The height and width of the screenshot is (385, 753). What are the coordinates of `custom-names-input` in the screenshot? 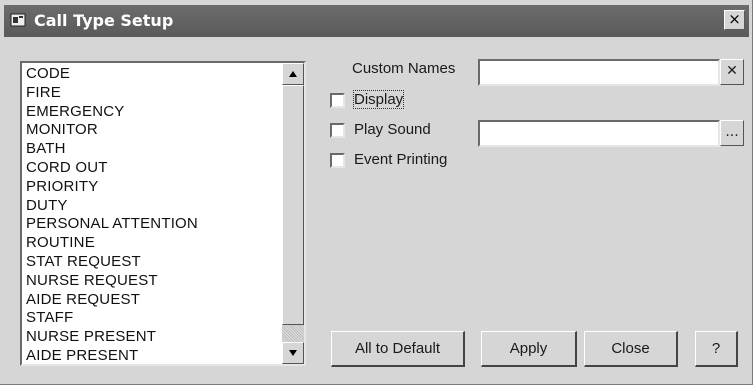 It's located at (599, 72).